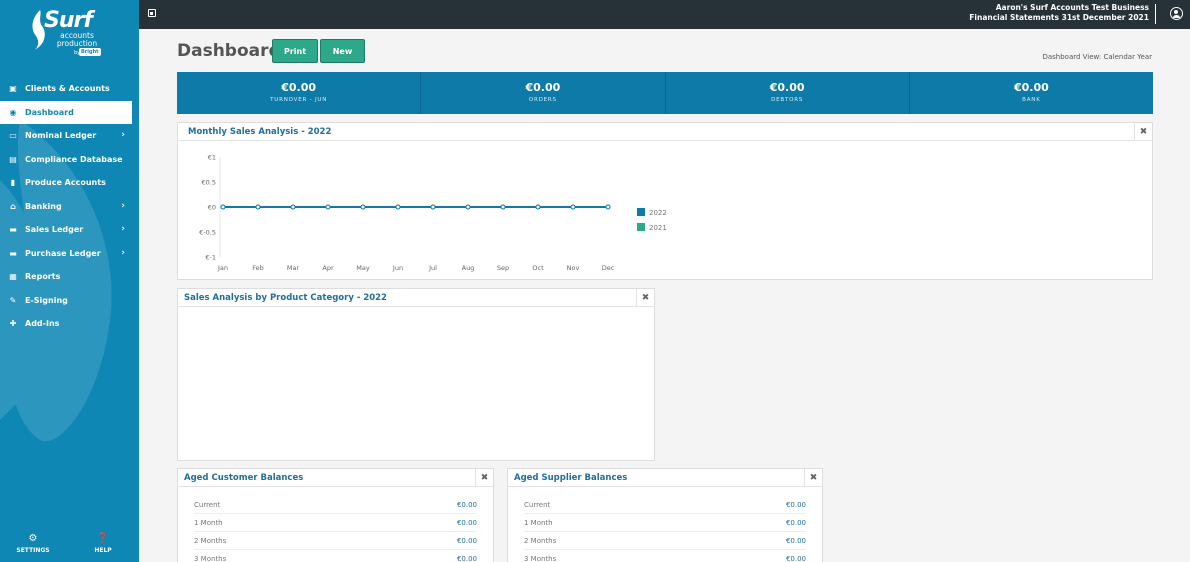 The image size is (1190, 562). I want to click on panel-header: Aged Customer Balances ✖, so click(335, 478).